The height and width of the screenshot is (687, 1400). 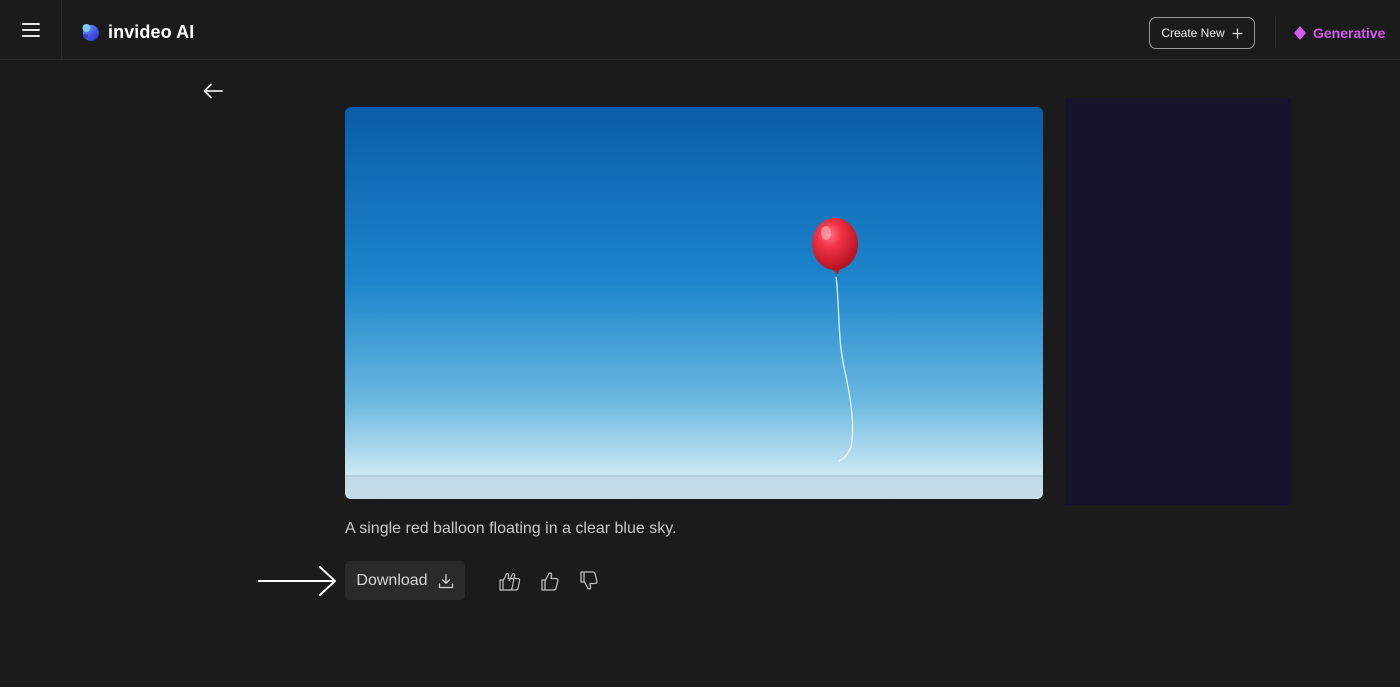 I want to click on thumbs-down-icon, so click(x=589, y=580).